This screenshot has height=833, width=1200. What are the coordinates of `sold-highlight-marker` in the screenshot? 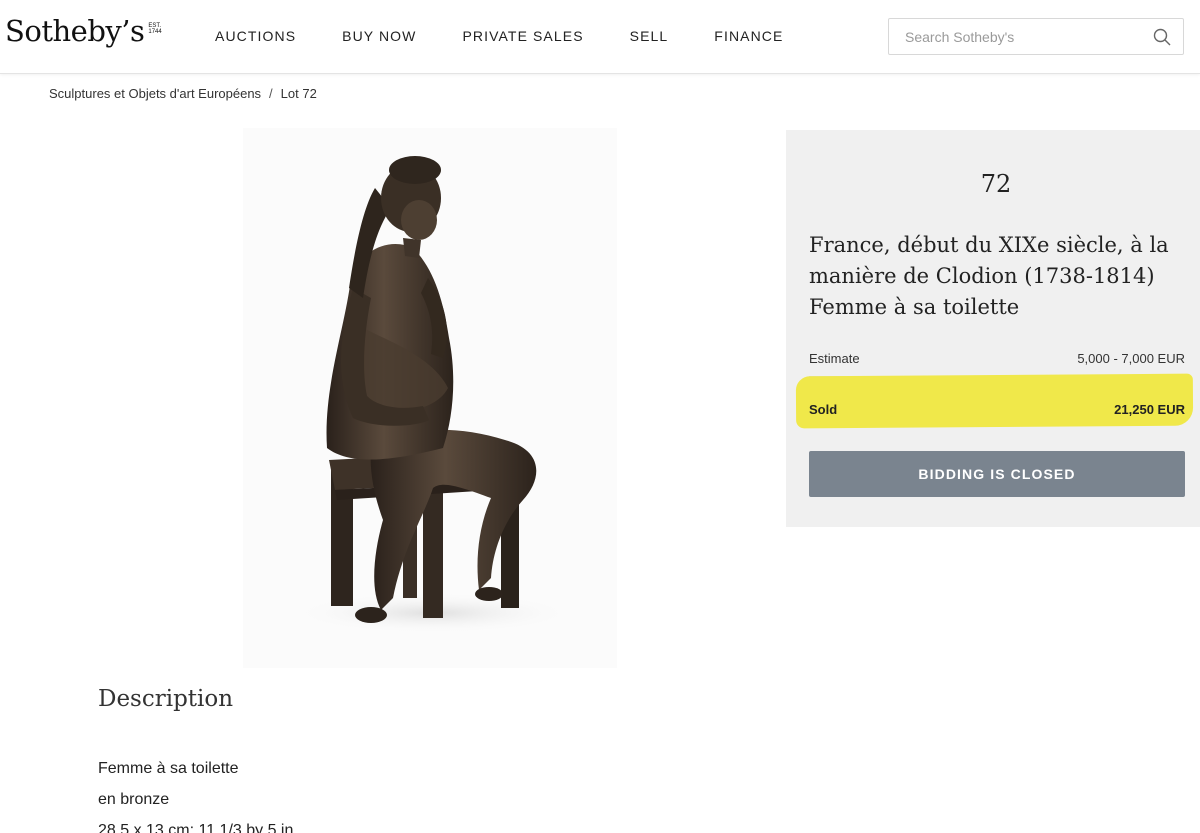 It's located at (994, 401).